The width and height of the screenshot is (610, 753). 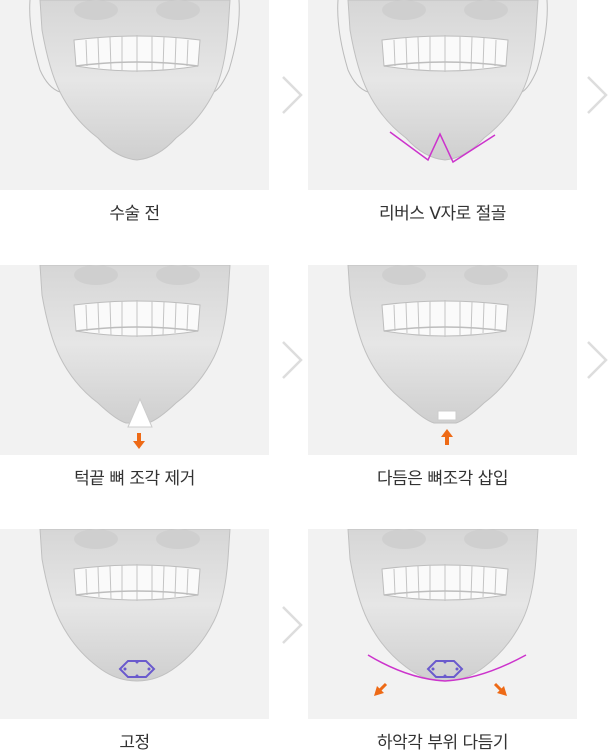 I want to click on bone-piece, so click(x=447, y=415).